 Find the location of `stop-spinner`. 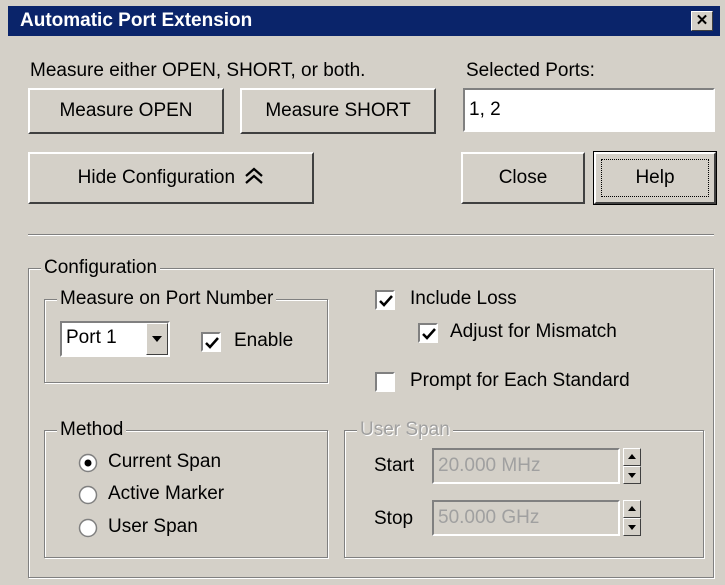

stop-spinner is located at coordinates (632, 518).